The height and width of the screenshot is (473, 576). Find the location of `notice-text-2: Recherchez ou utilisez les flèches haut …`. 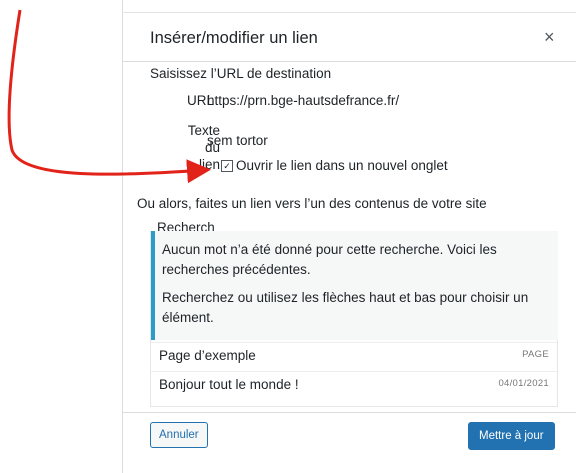

notice-text-2: Recherchez ou utilisez les flèches haut … is located at coordinates (345, 307).